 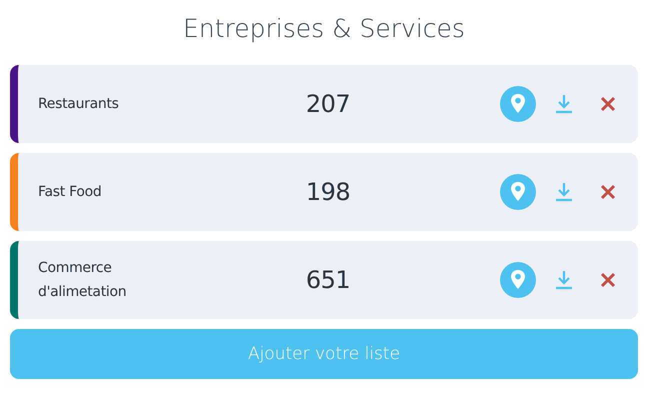 I want to click on category-count: 198, so click(x=328, y=192).